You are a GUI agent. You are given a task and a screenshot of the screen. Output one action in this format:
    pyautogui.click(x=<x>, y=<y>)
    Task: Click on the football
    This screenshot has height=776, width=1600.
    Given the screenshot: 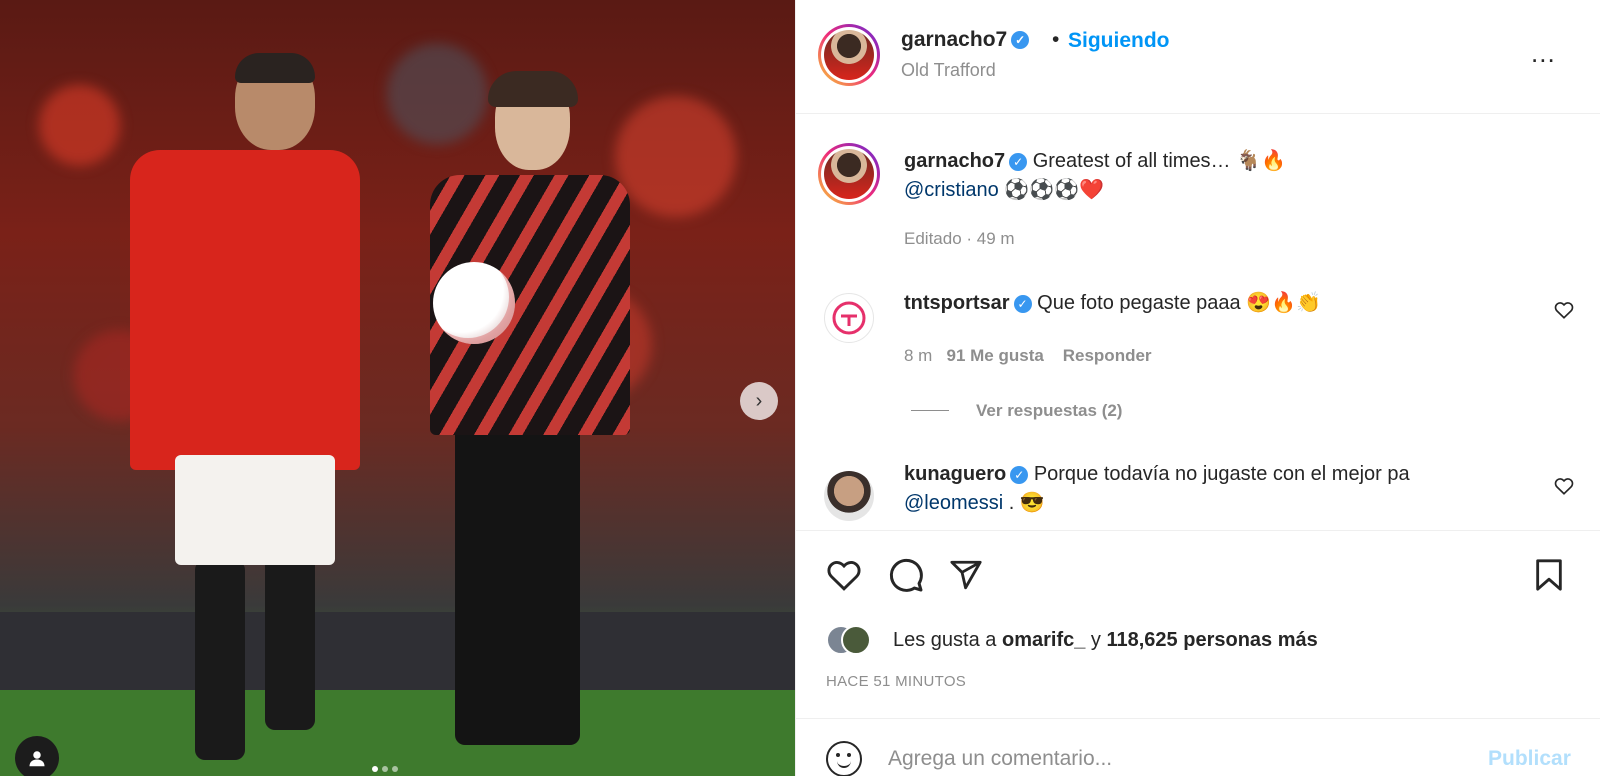 What is the action you would take?
    pyautogui.click(x=474, y=303)
    